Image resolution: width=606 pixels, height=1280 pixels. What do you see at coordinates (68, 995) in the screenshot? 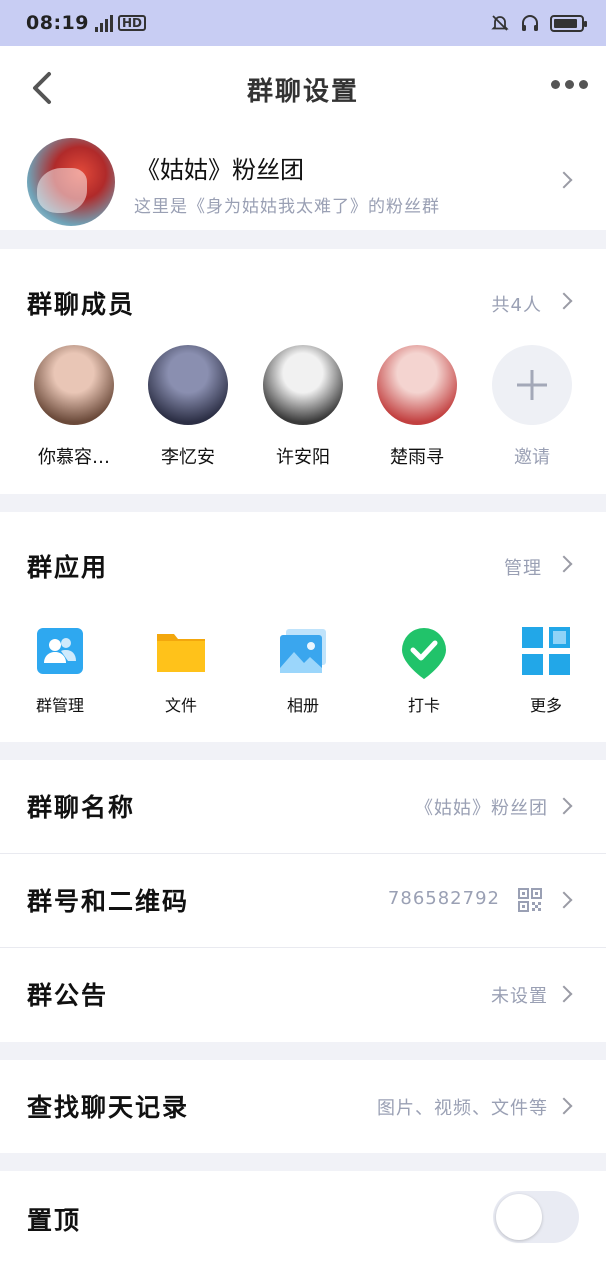
I see `announcement-label: 群公告` at bounding box center [68, 995].